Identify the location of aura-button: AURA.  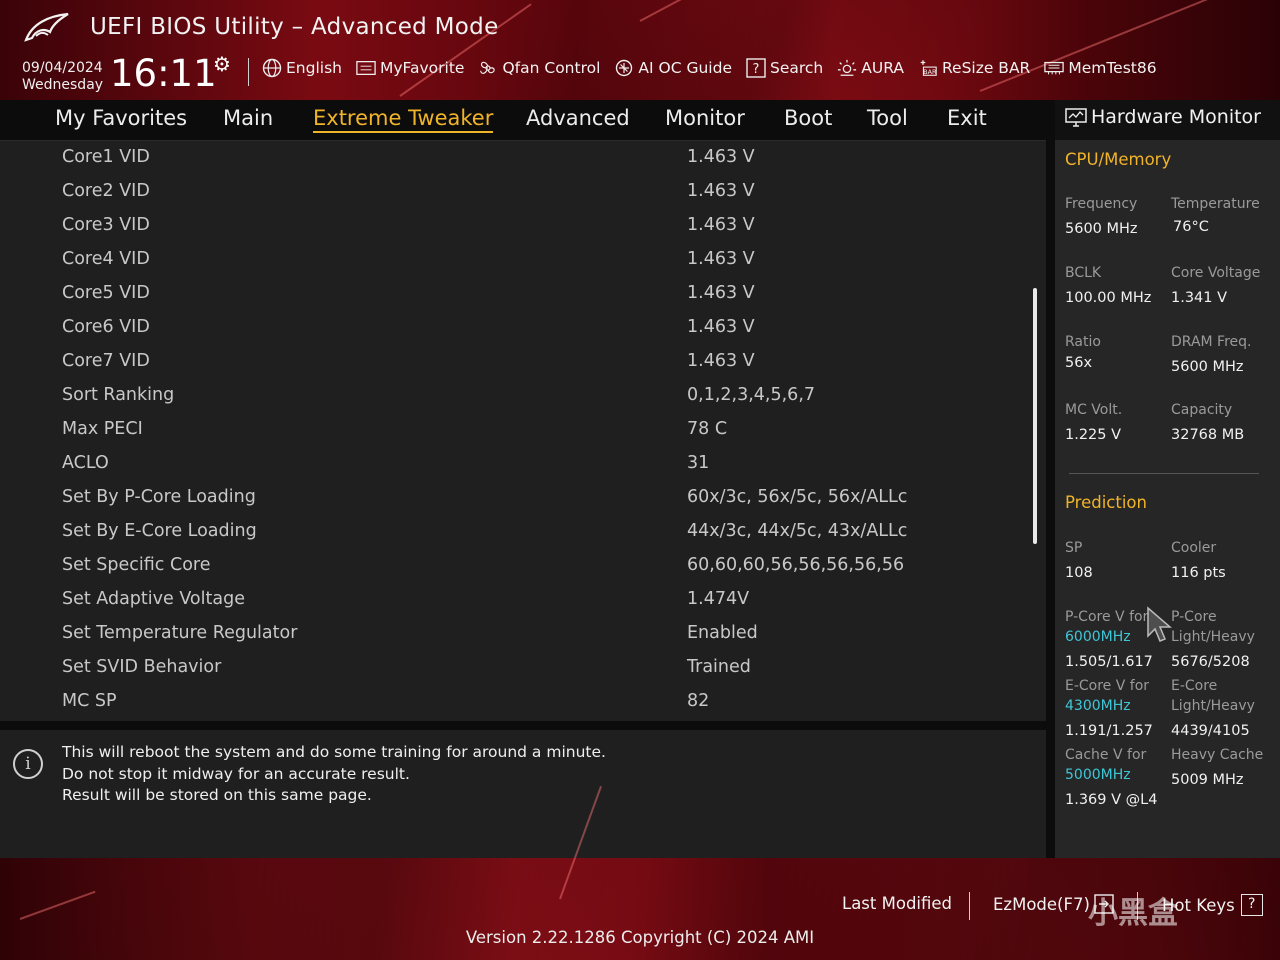
(870, 68).